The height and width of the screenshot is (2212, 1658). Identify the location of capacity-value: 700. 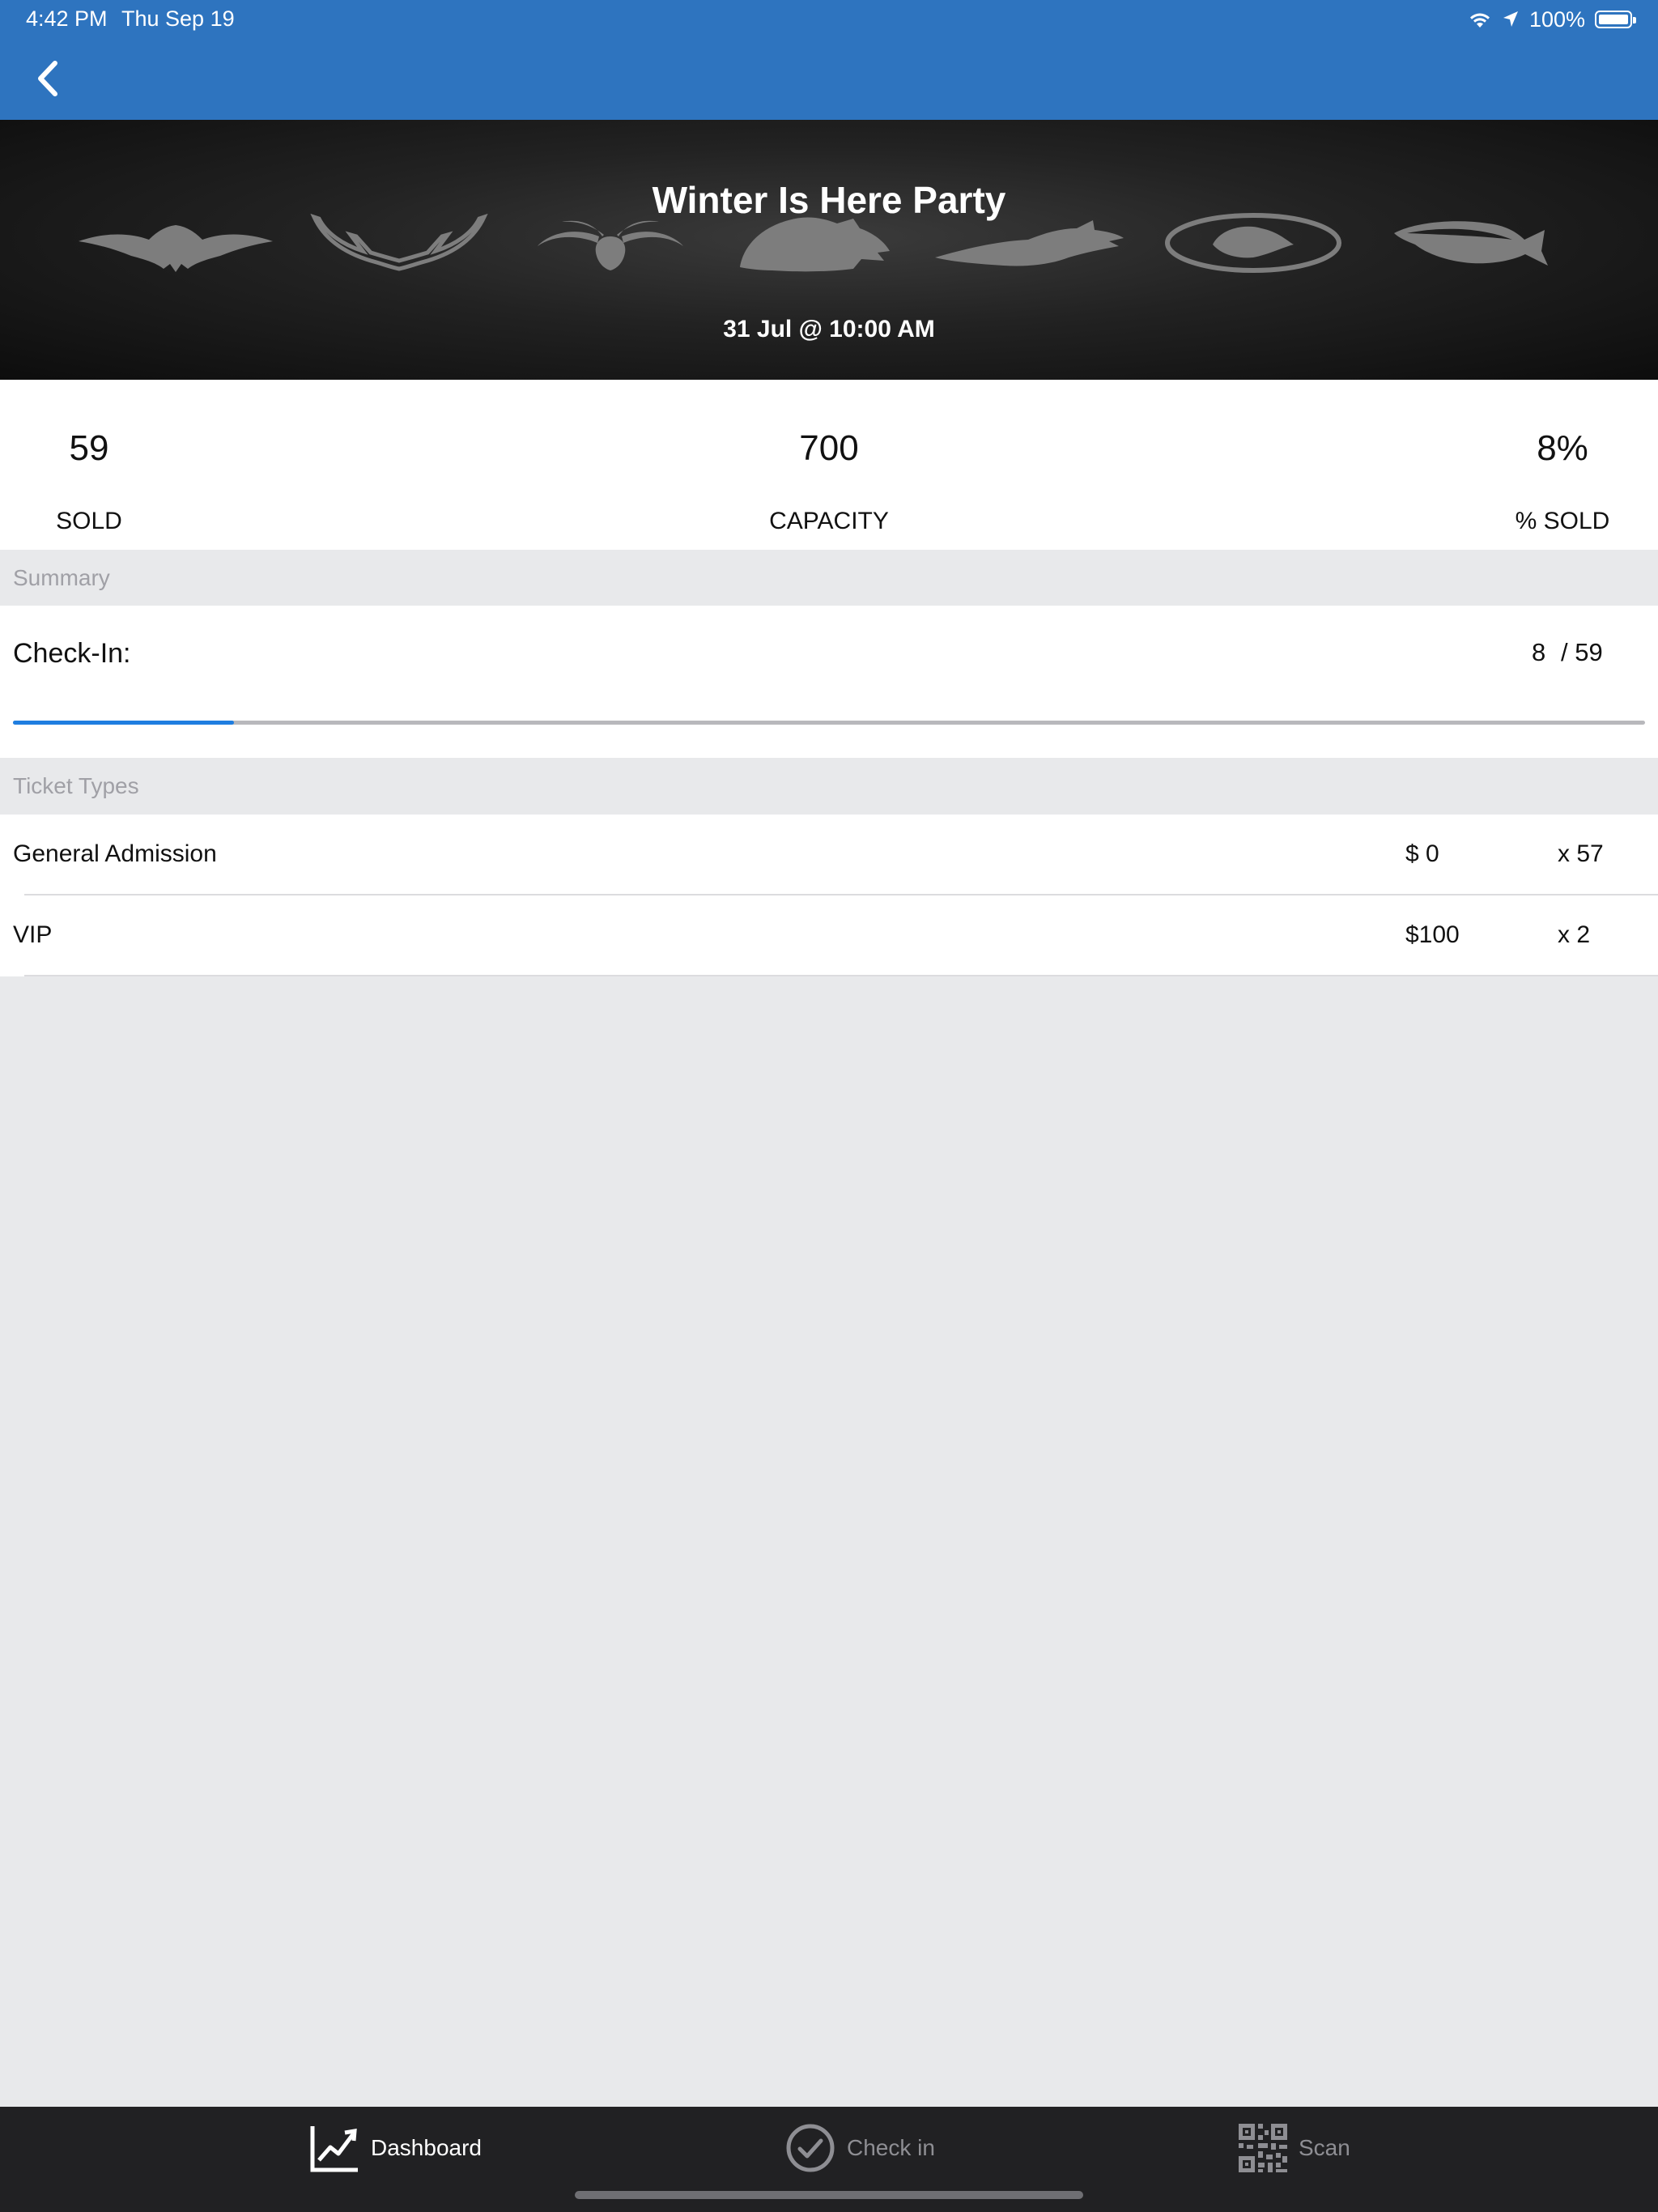
(829, 448).